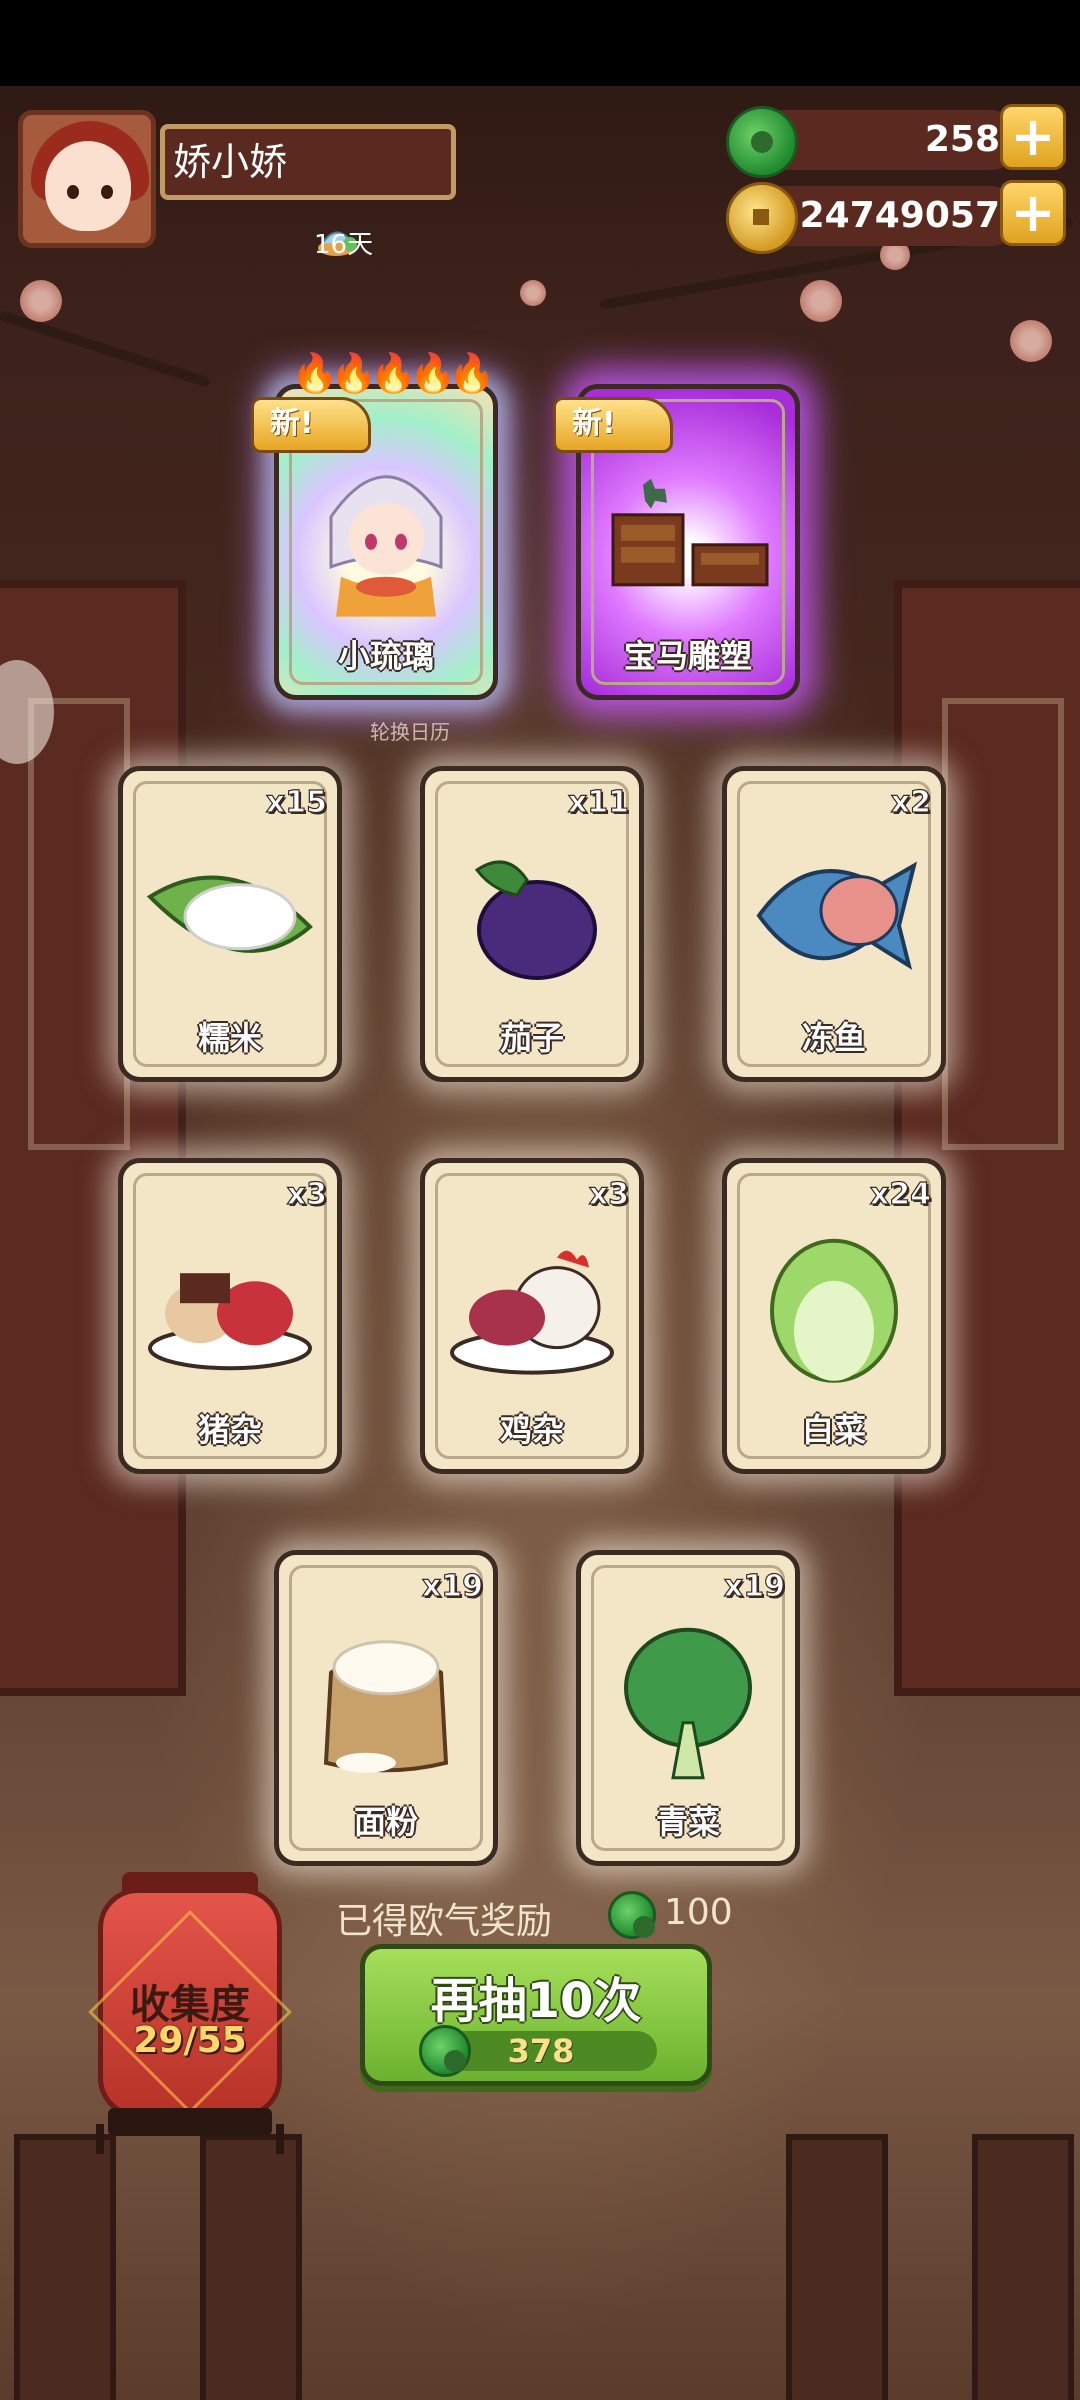 This screenshot has width=1080, height=2400. I want to click on item-card: x2 冻鱼, so click(834, 924).